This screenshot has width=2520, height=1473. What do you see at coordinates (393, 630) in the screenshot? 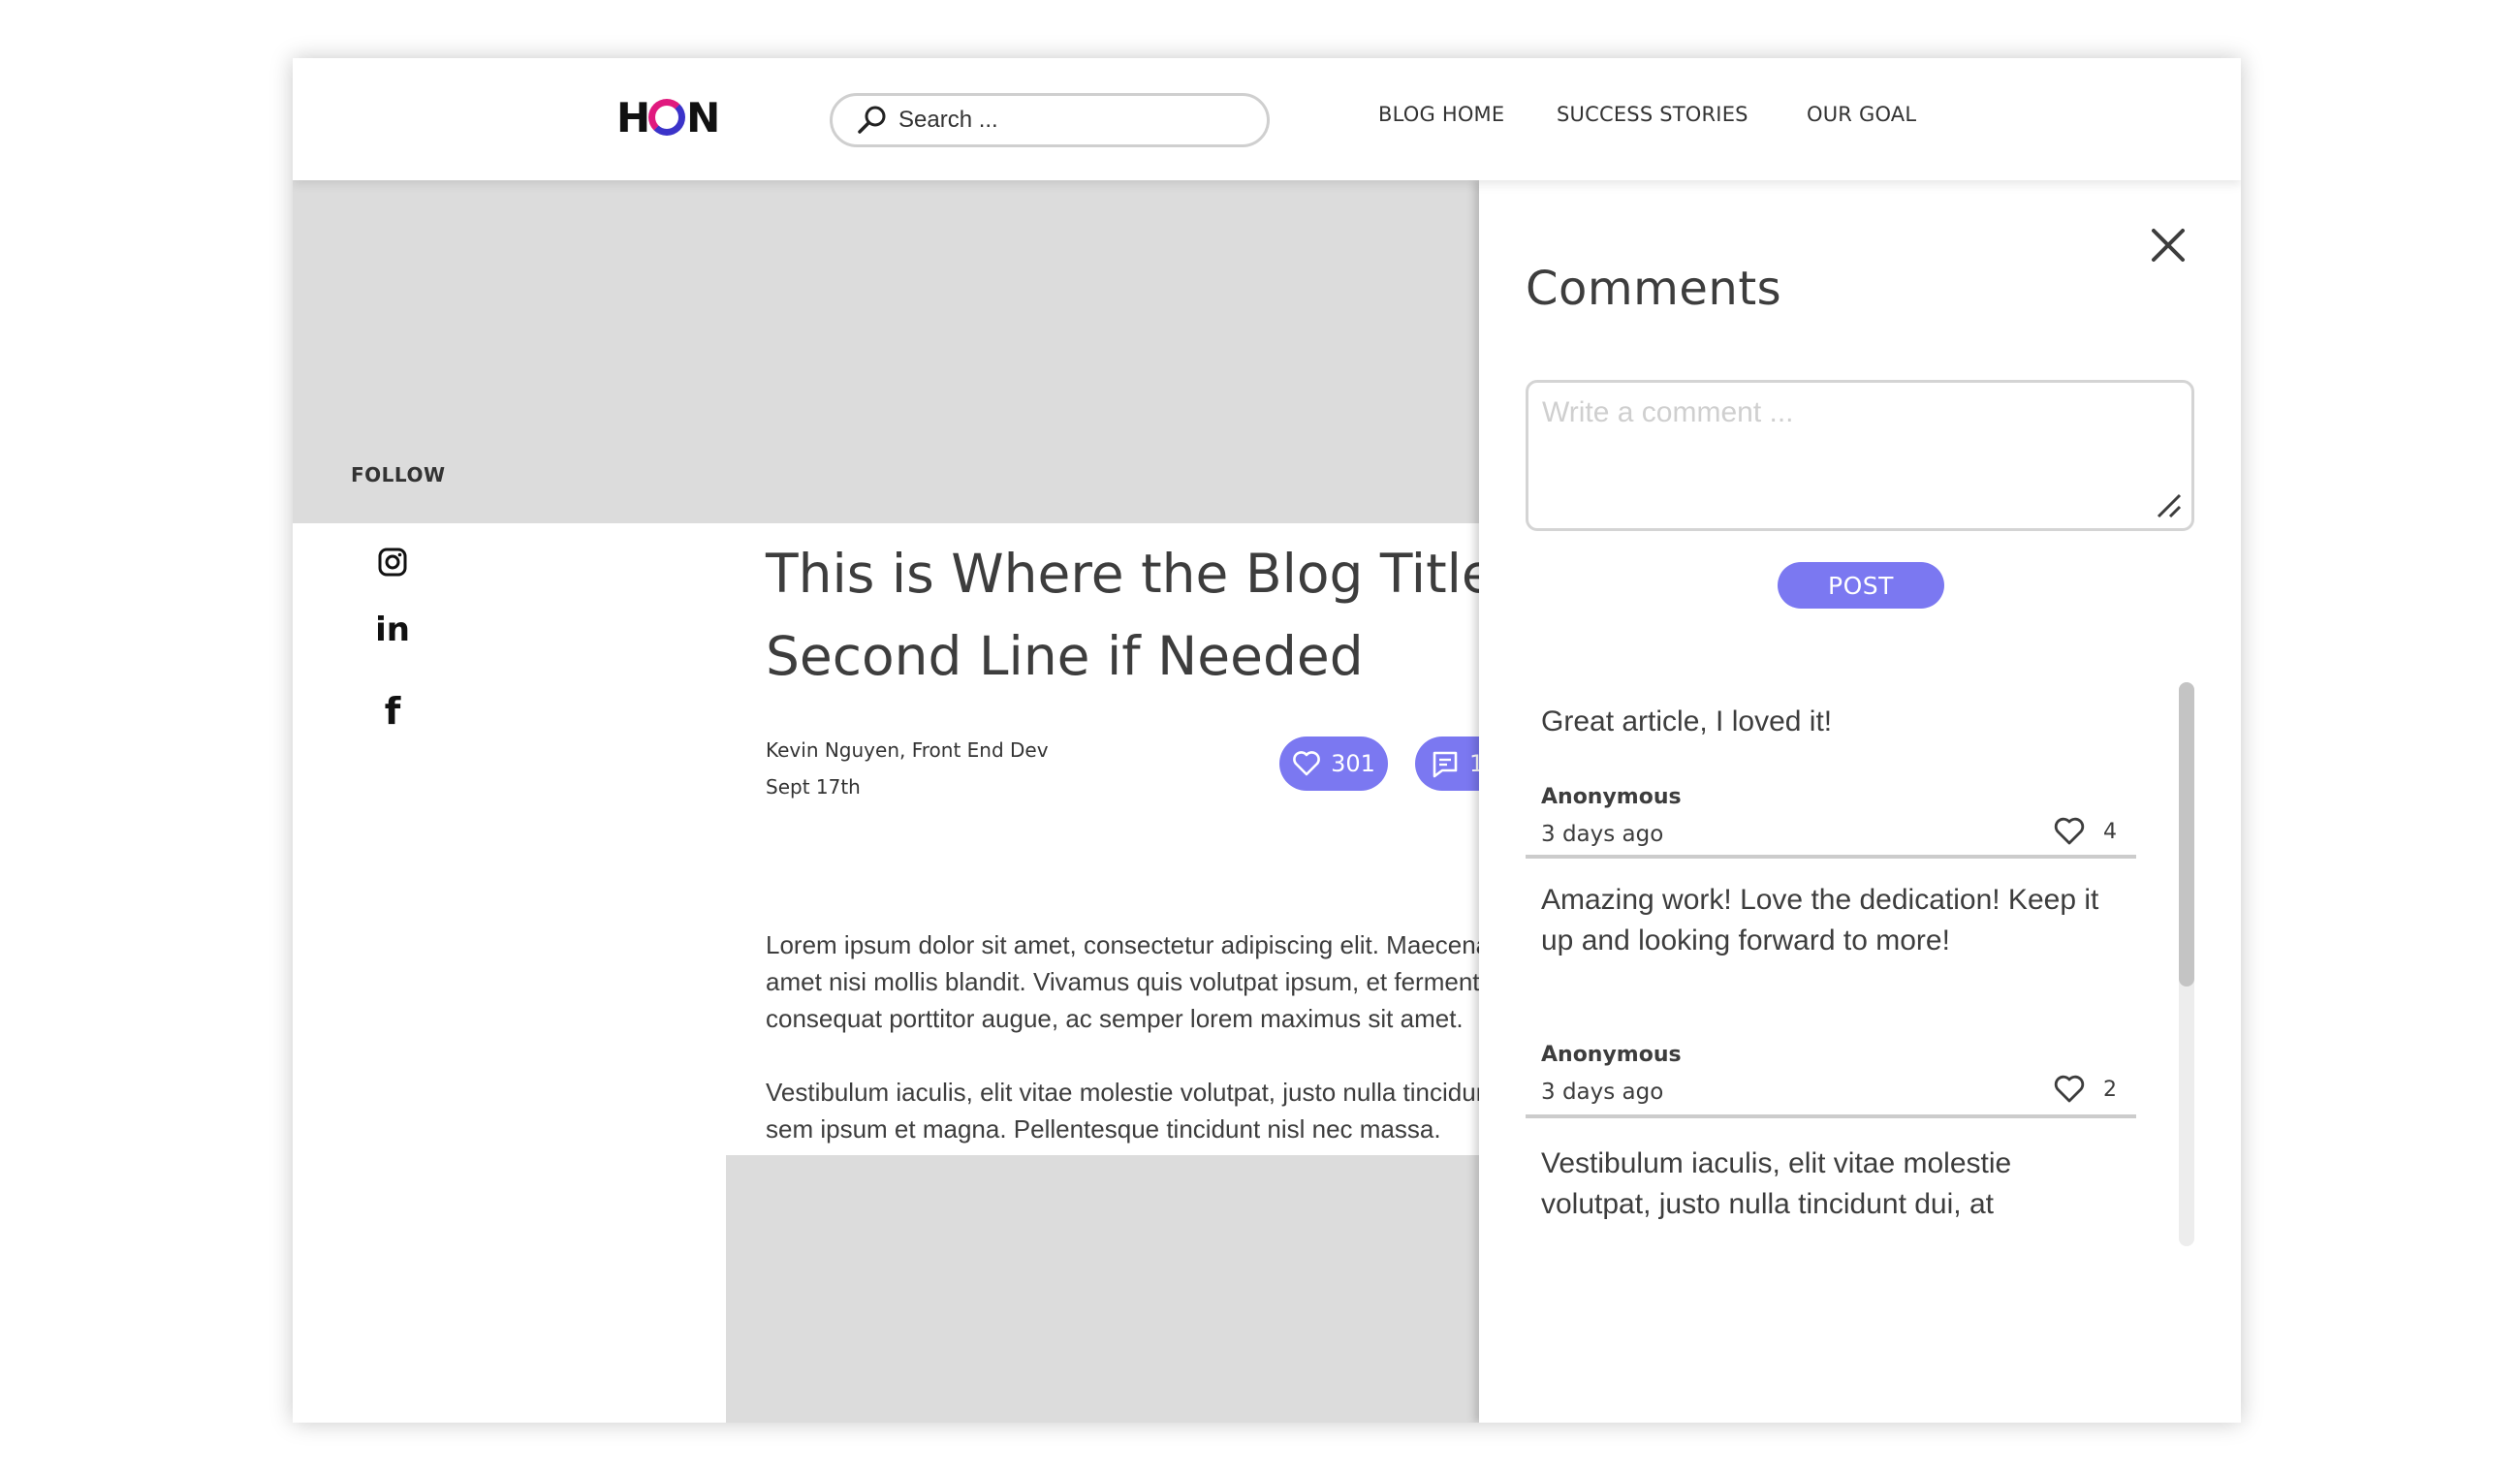
I see `linkedin-icon: in` at bounding box center [393, 630].